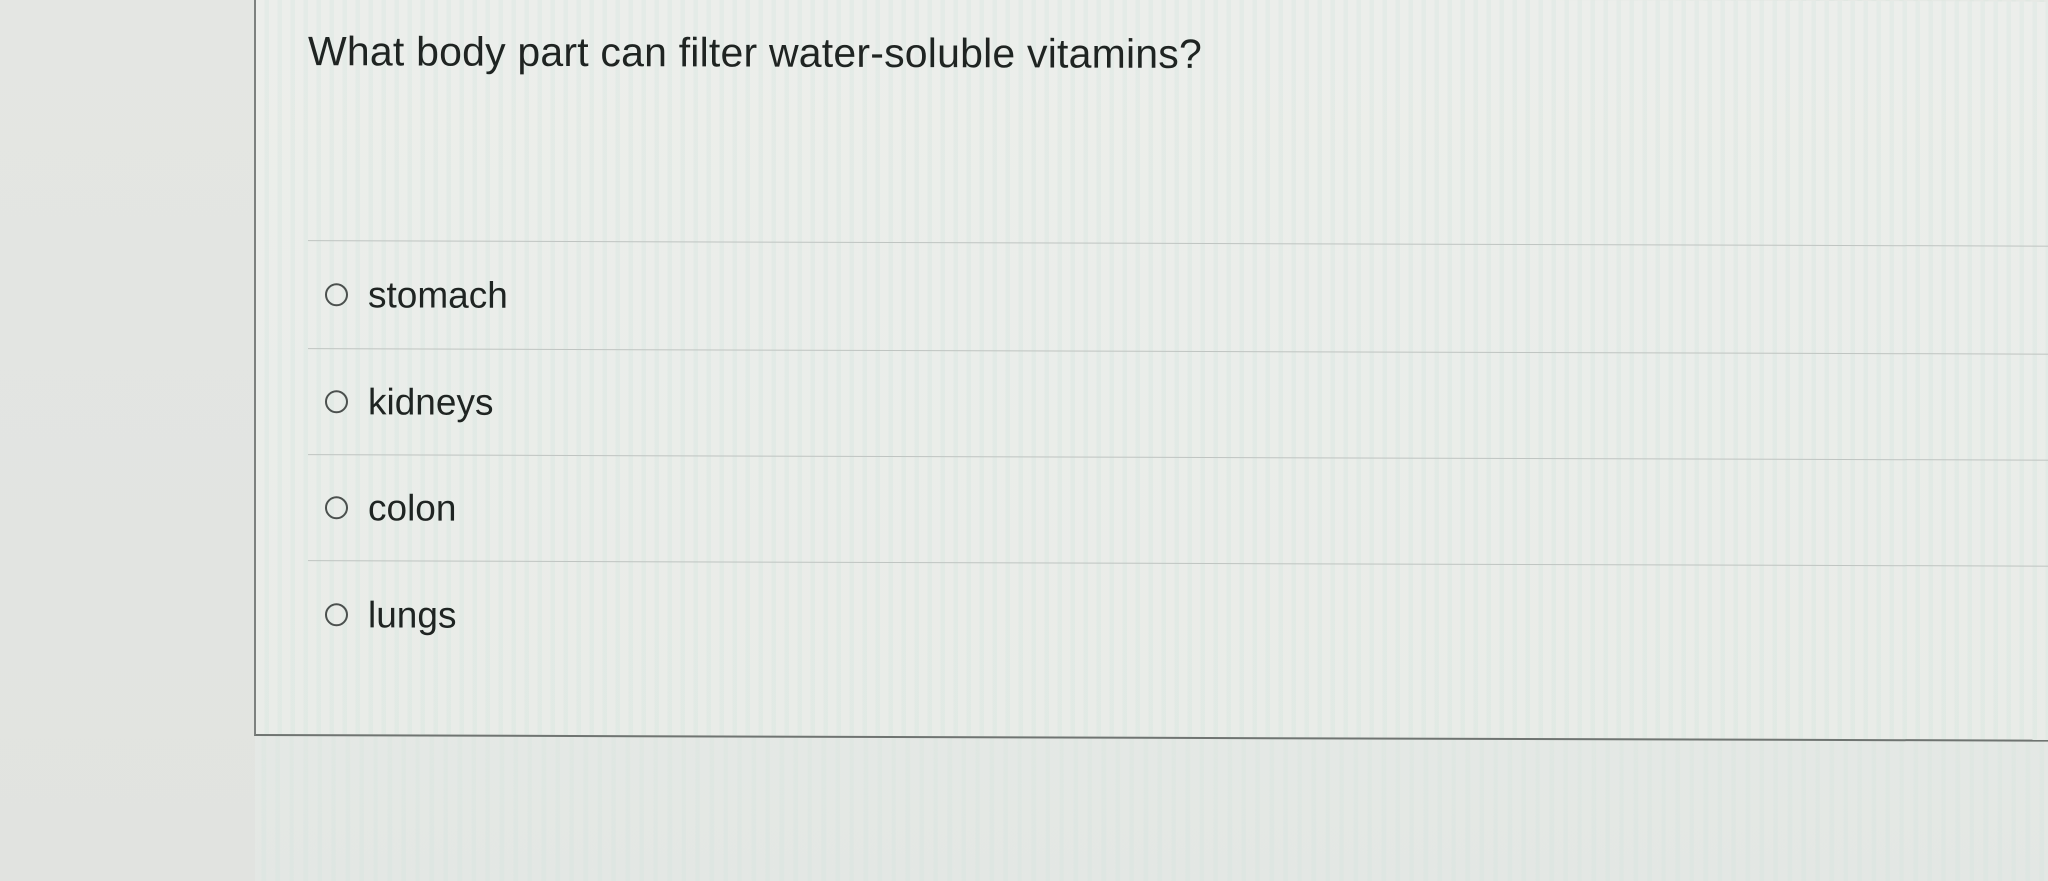  What do you see at coordinates (1178, 297) in the screenshot?
I see `answer-option-stomach: stomach` at bounding box center [1178, 297].